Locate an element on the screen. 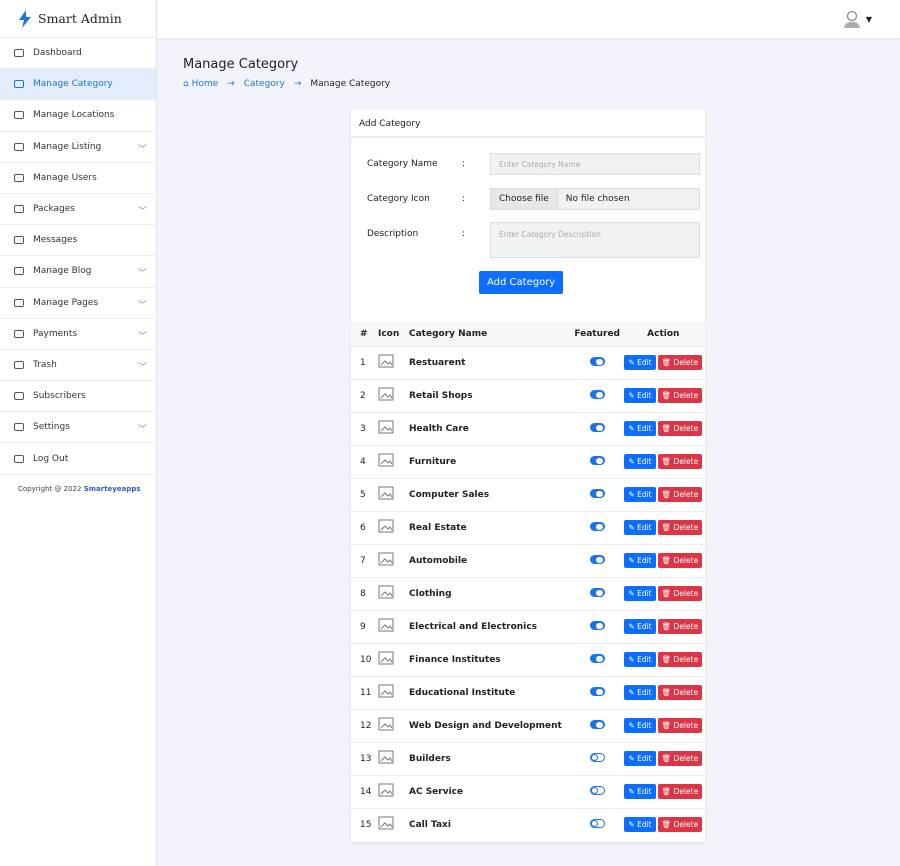 The height and width of the screenshot is (866, 900). description-textarea: Enter Category Description is located at coordinates (595, 240).